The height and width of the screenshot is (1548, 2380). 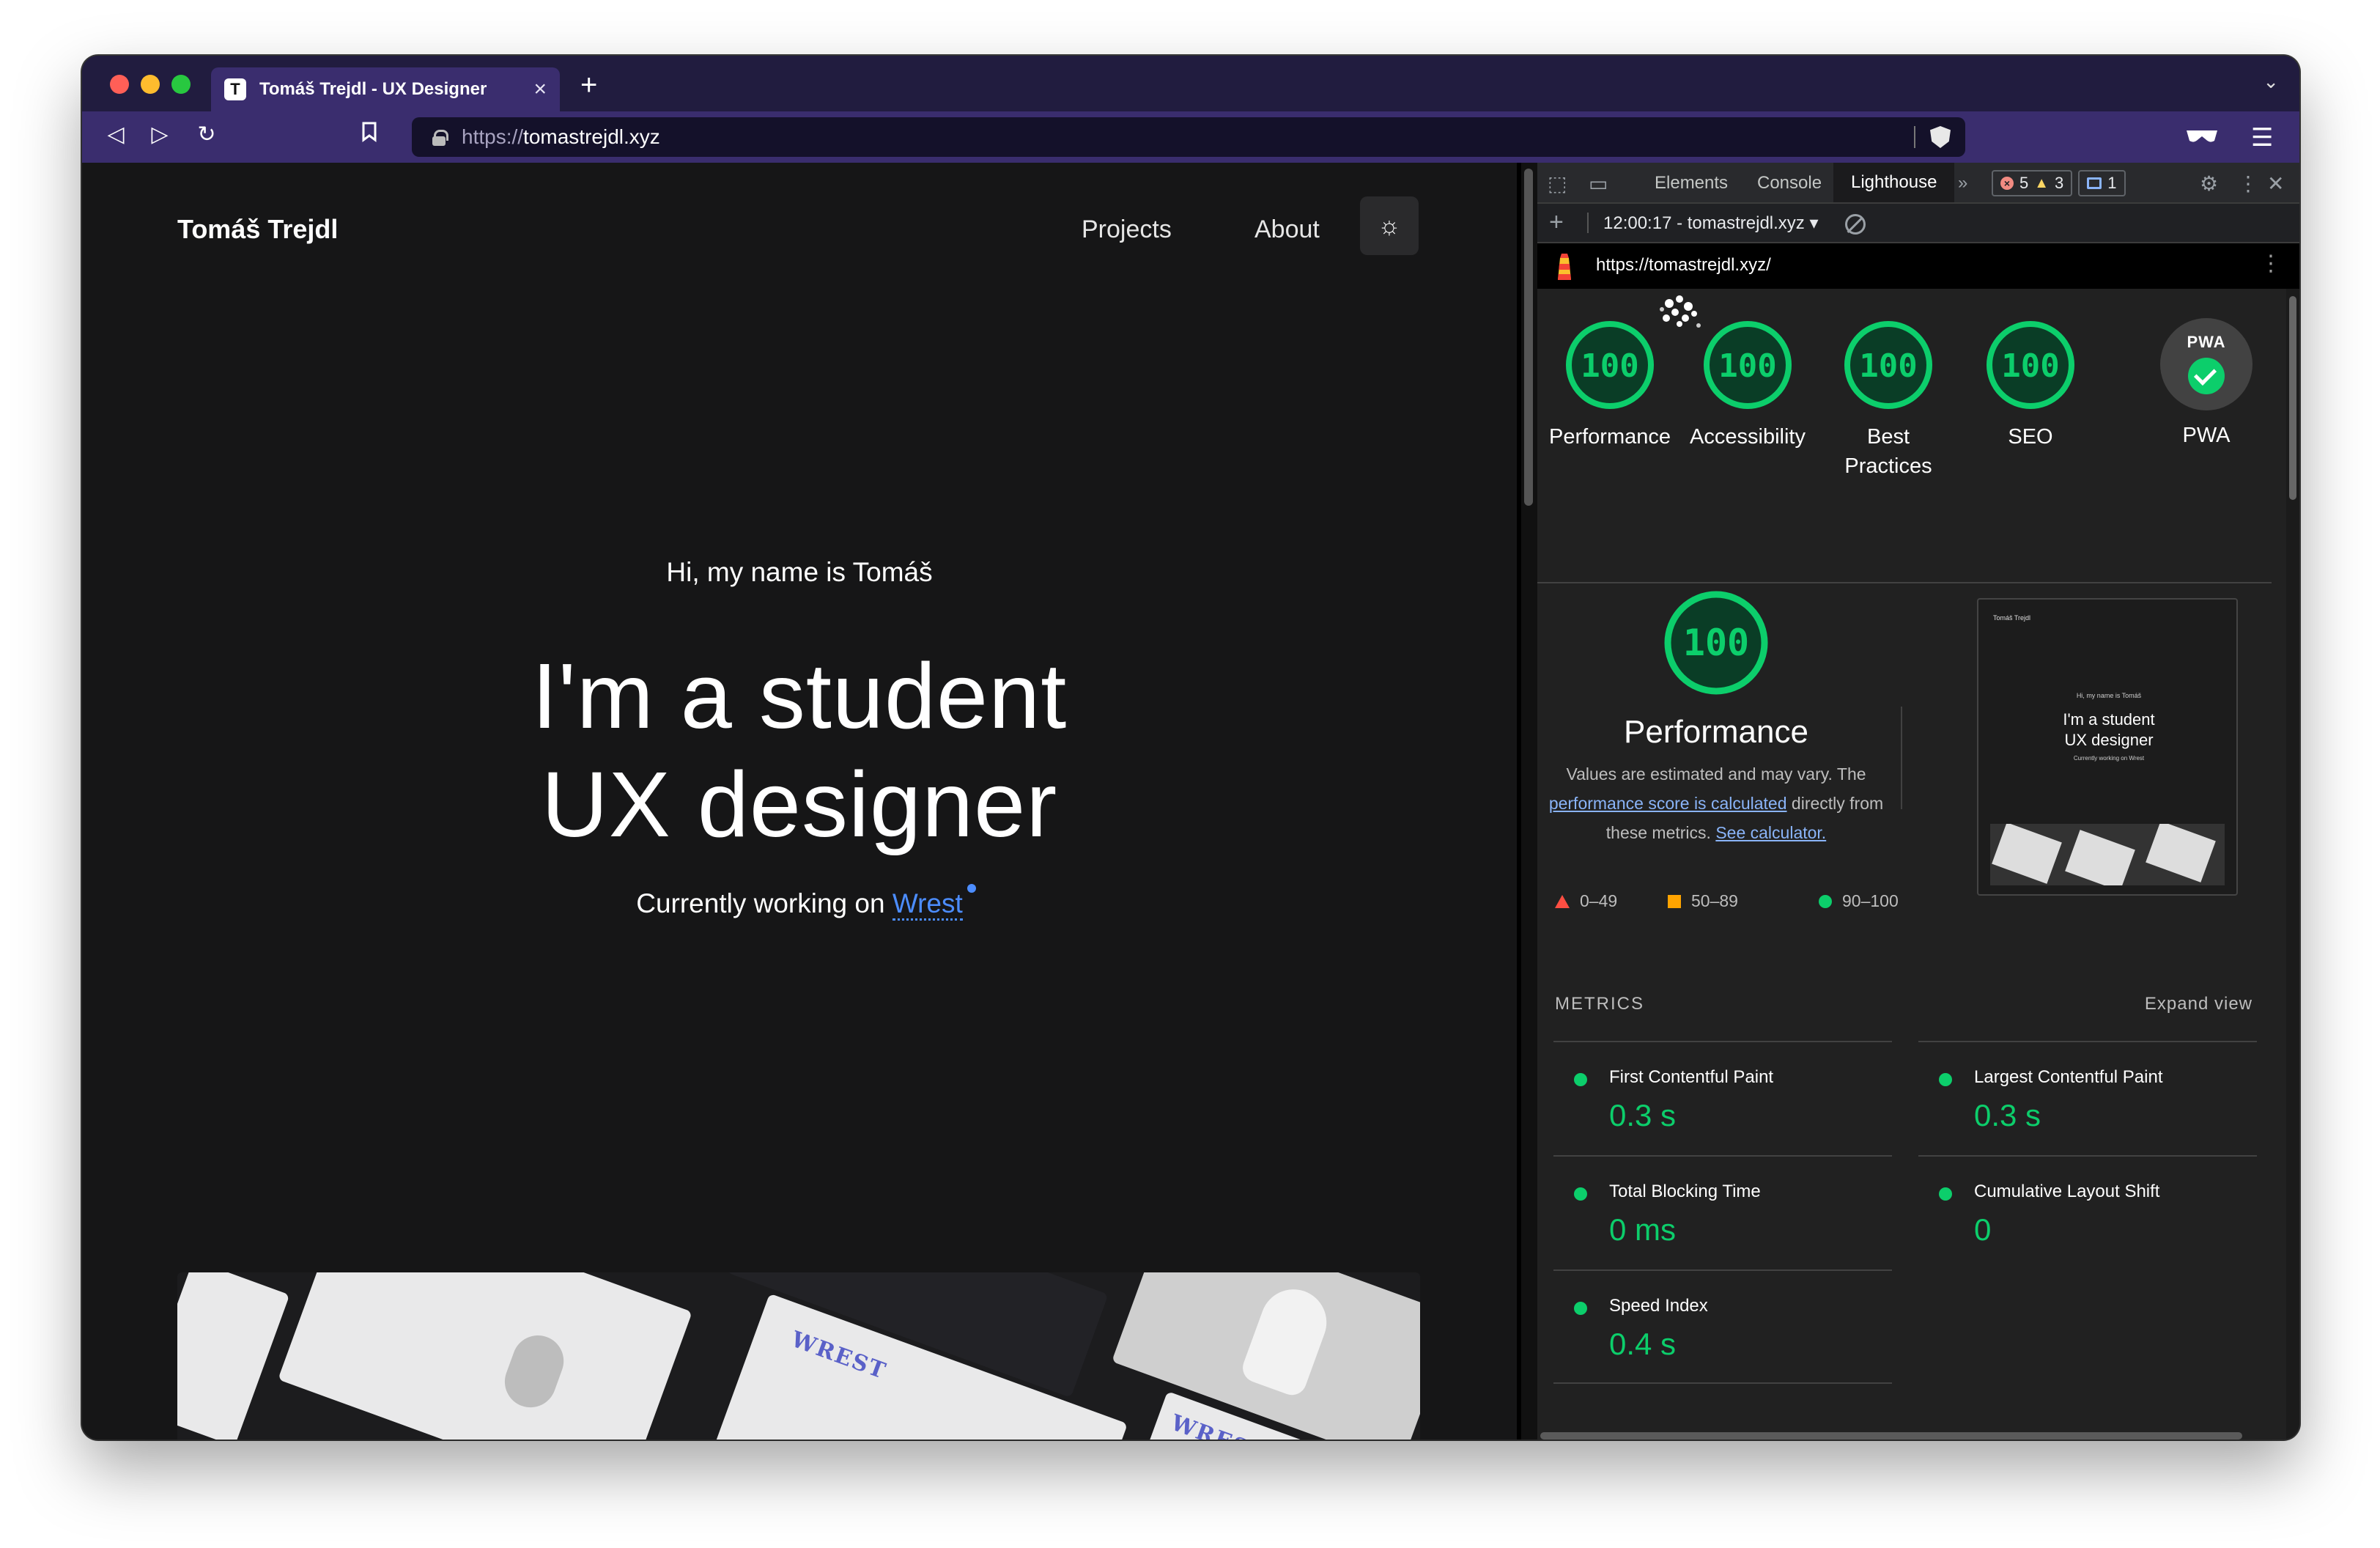 I want to click on error-count-badge: × 5 ▲ 3, so click(x=2032, y=183).